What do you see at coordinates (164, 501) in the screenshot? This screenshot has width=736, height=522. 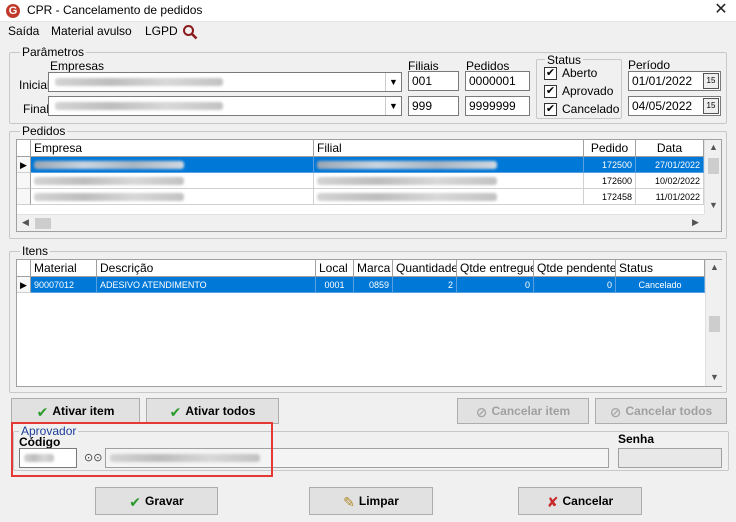 I see `gravar-label: Gravar` at bounding box center [164, 501].